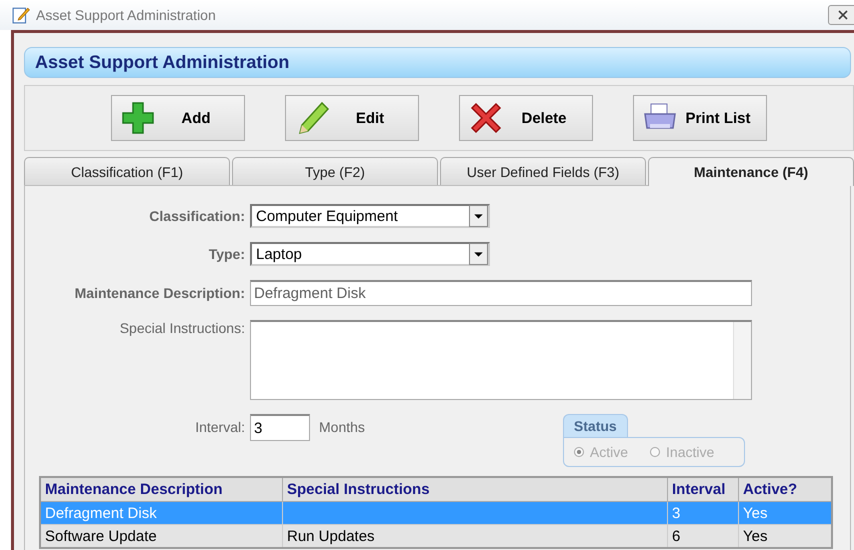 The height and width of the screenshot is (550, 854). What do you see at coordinates (178, 118) in the screenshot?
I see `toolbar-button: Add` at bounding box center [178, 118].